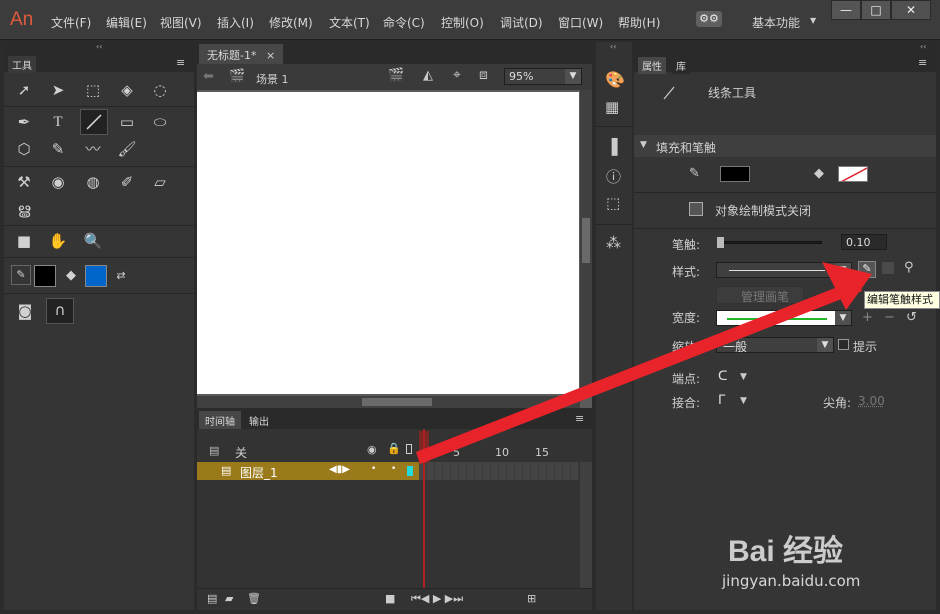 The height and width of the screenshot is (614, 940). I want to click on watermark-url: jingyan.baidu.com, so click(791, 581).